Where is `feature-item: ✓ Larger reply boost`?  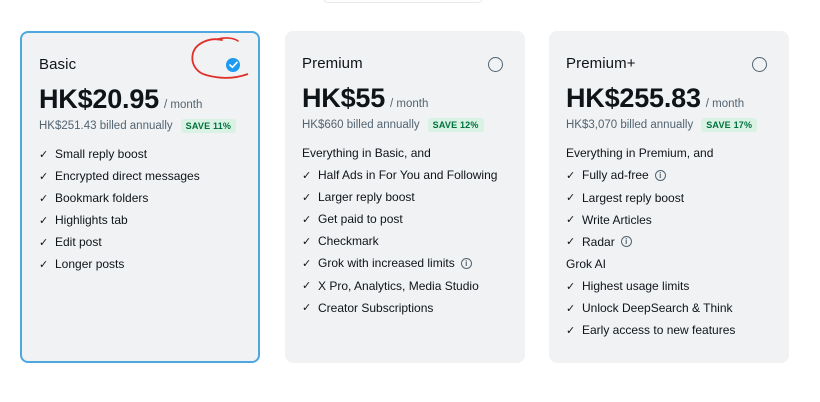
feature-item: ✓ Larger reply boost is located at coordinates (405, 197).